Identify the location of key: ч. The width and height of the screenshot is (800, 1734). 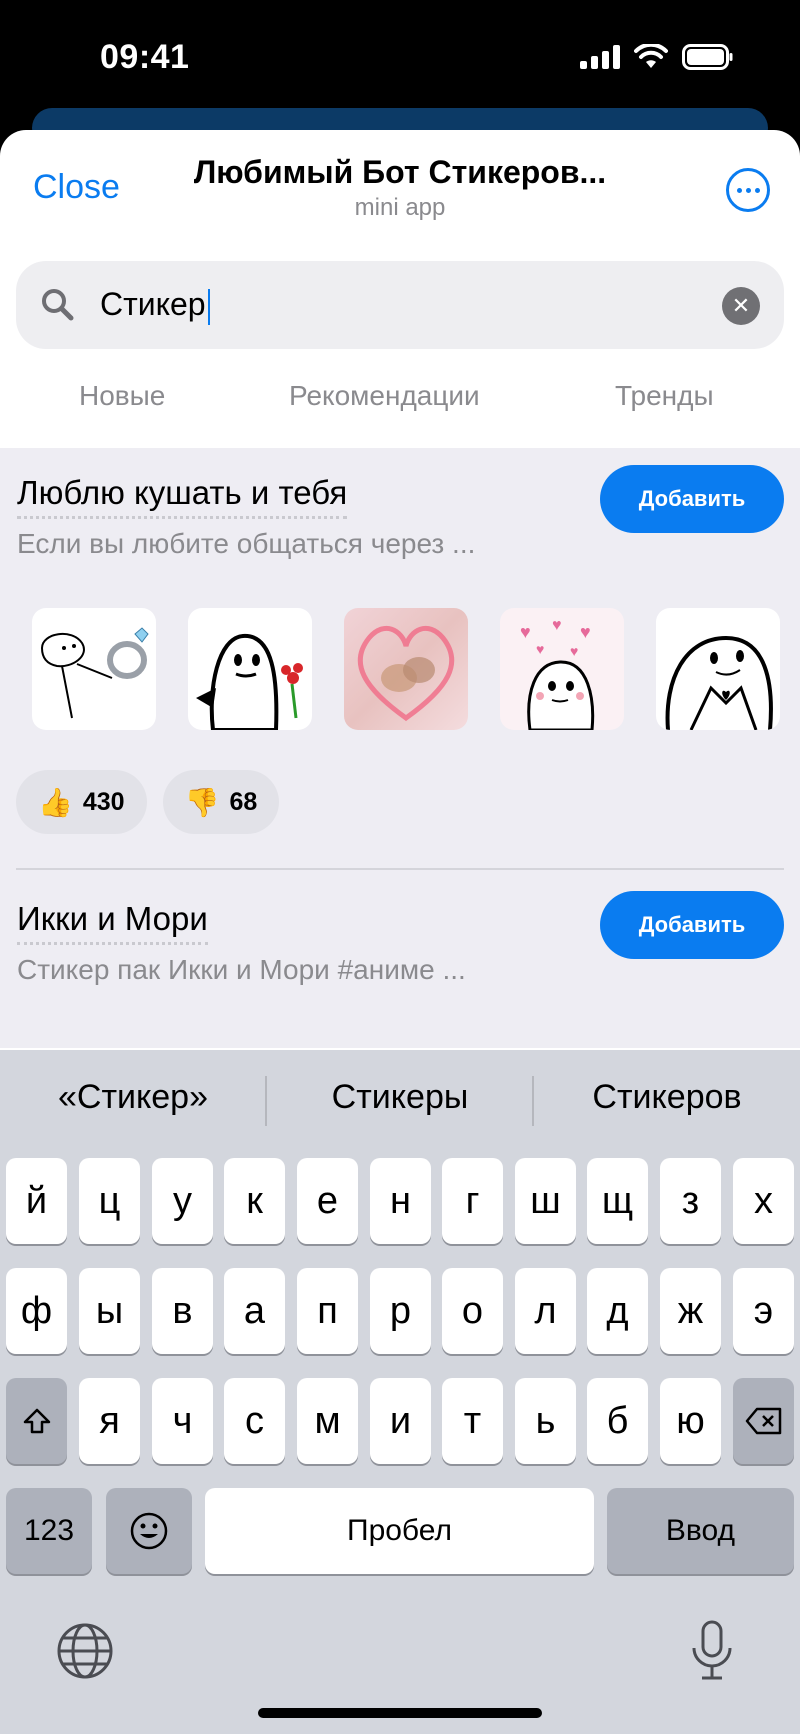
(182, 1421).